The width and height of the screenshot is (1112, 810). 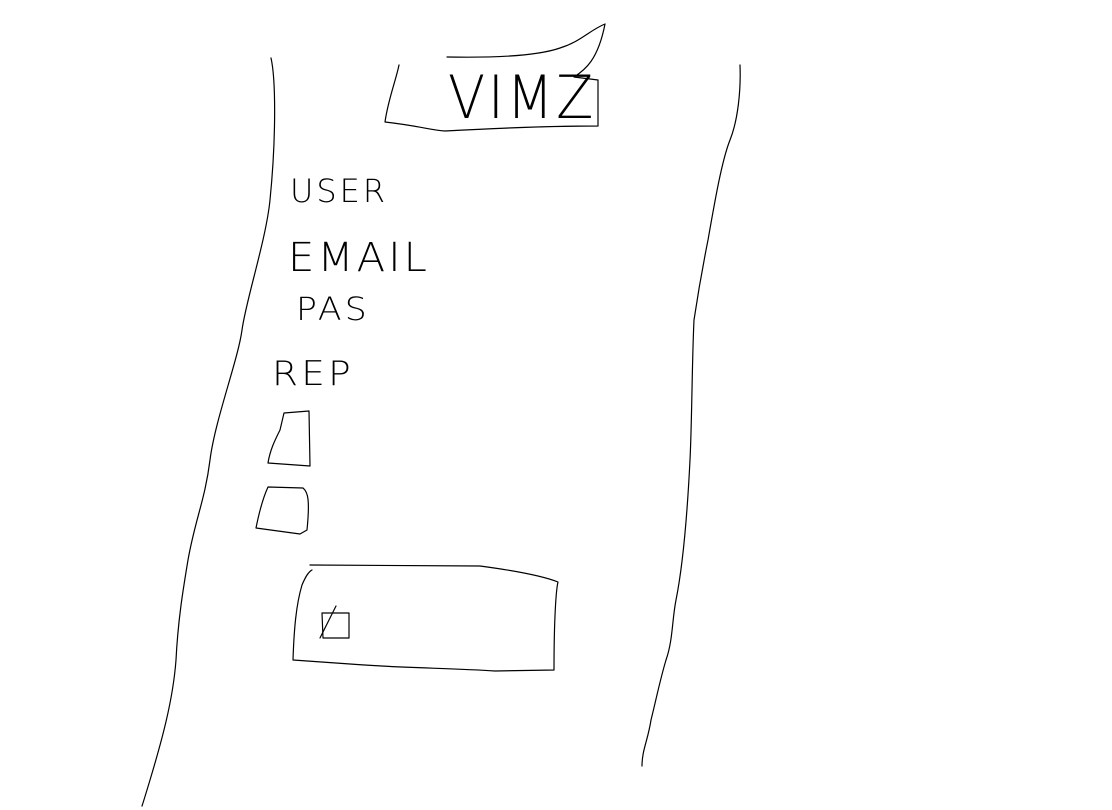 What do you see at coordinates (359, 258) in the screenshot?
I see `email-label: EMAIL` at bounding box center [359, 258].